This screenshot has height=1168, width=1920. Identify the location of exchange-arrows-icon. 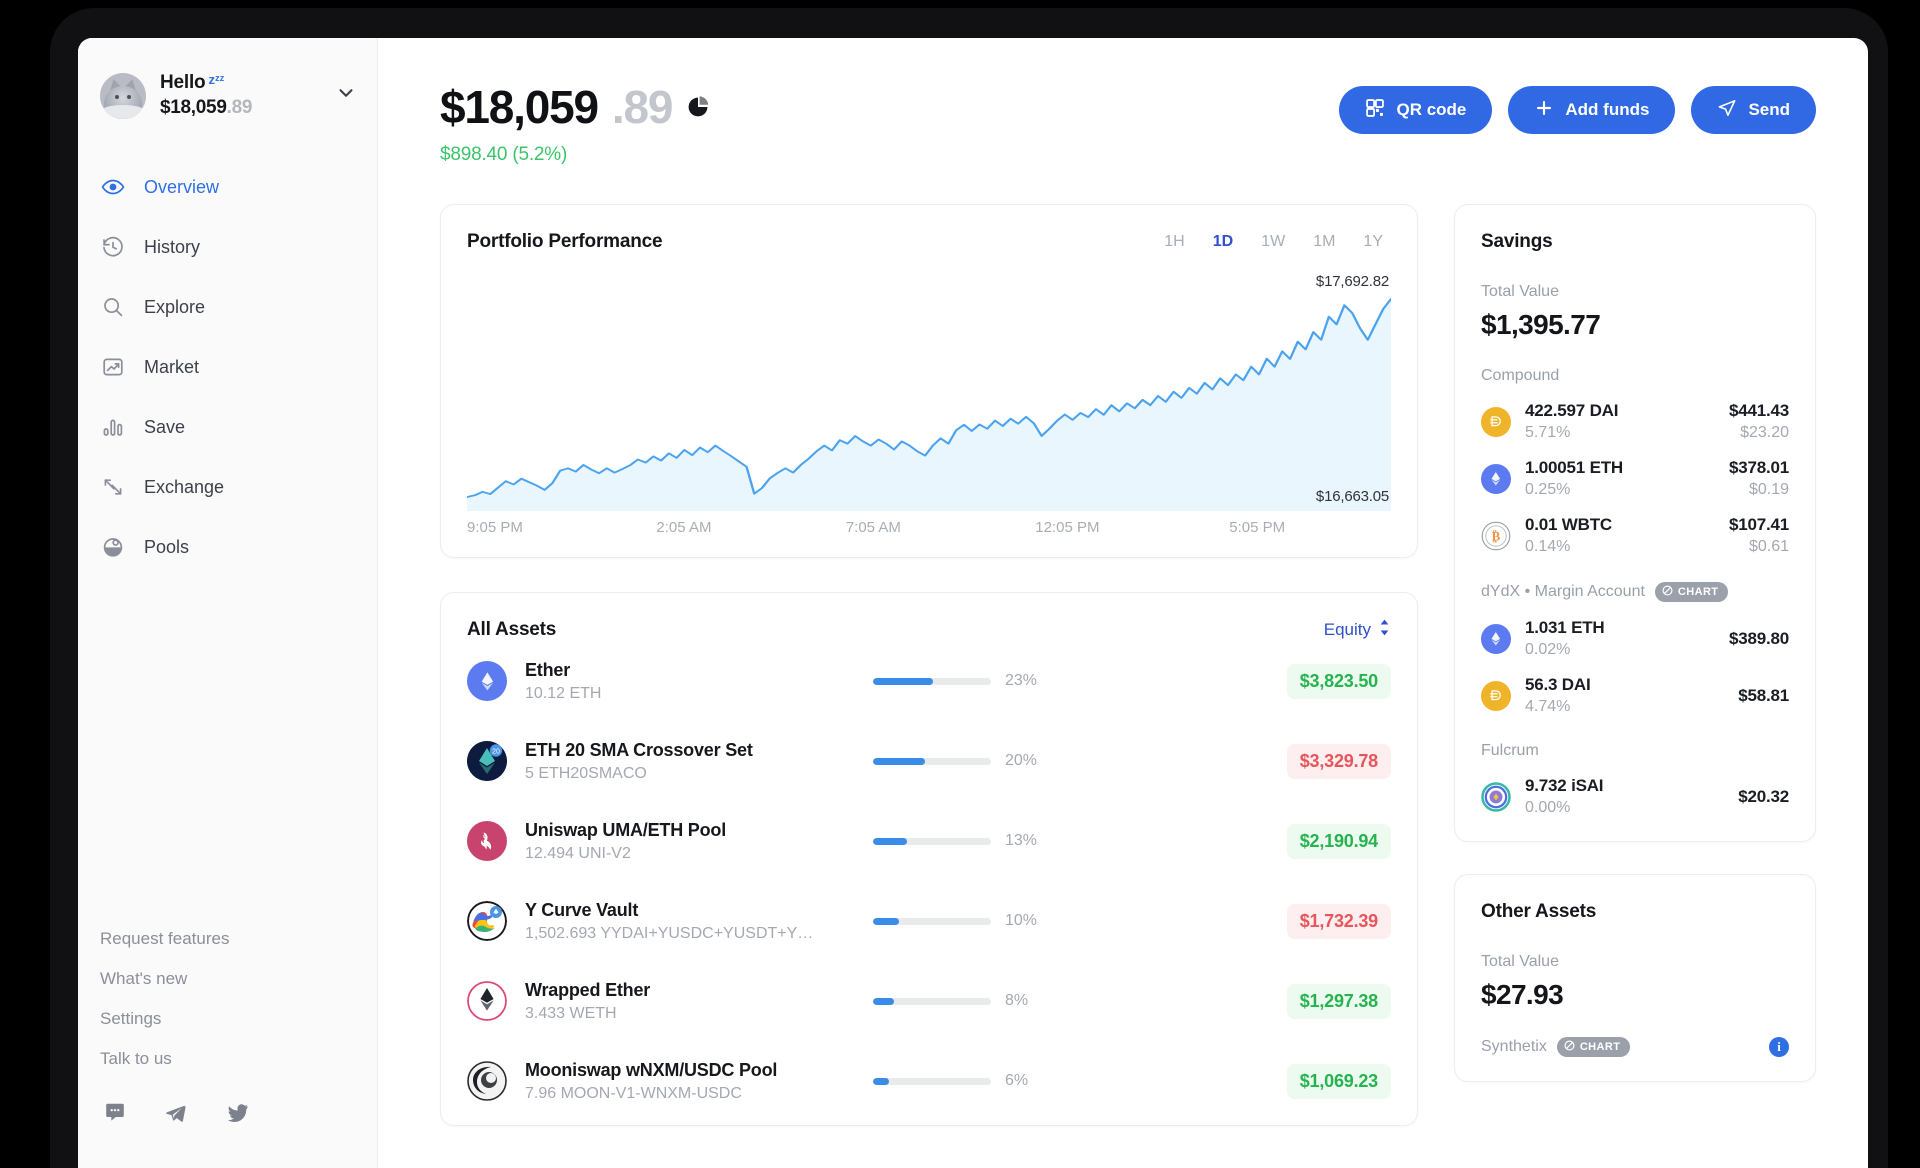
(113, 487).